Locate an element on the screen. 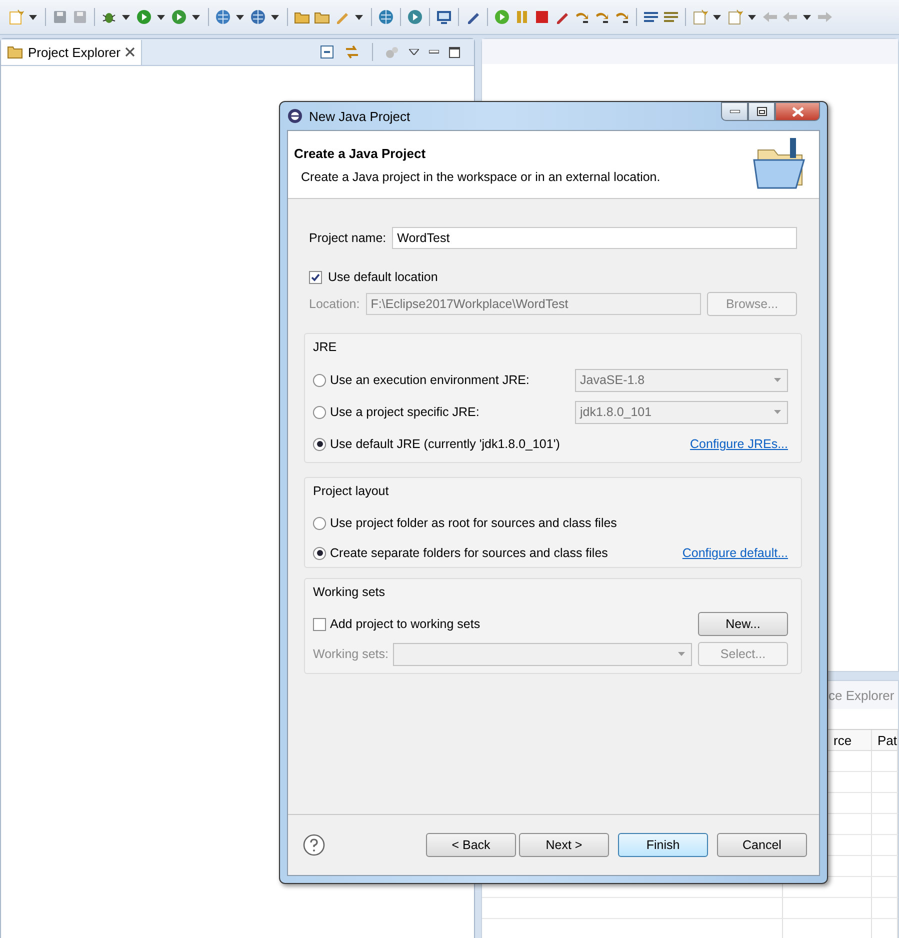 The height and width of the screenshot is (938, 899). radio-label: Use a project specific JRE: is located at coordinates (405, 412).